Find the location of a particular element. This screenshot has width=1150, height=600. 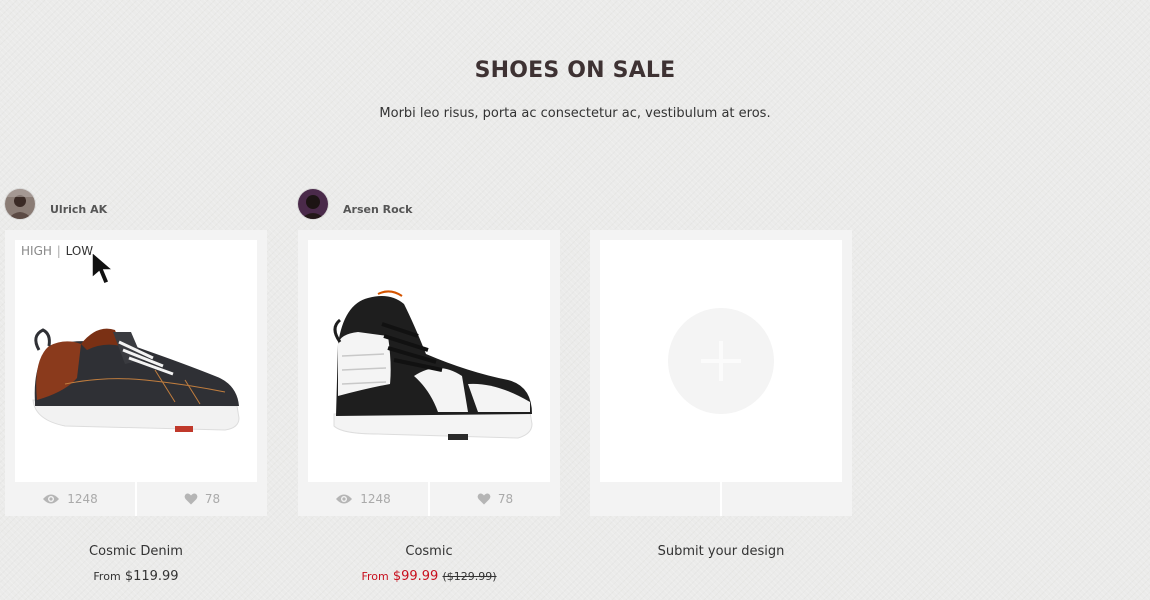

plus-icon is located at coordinates (721, 361).